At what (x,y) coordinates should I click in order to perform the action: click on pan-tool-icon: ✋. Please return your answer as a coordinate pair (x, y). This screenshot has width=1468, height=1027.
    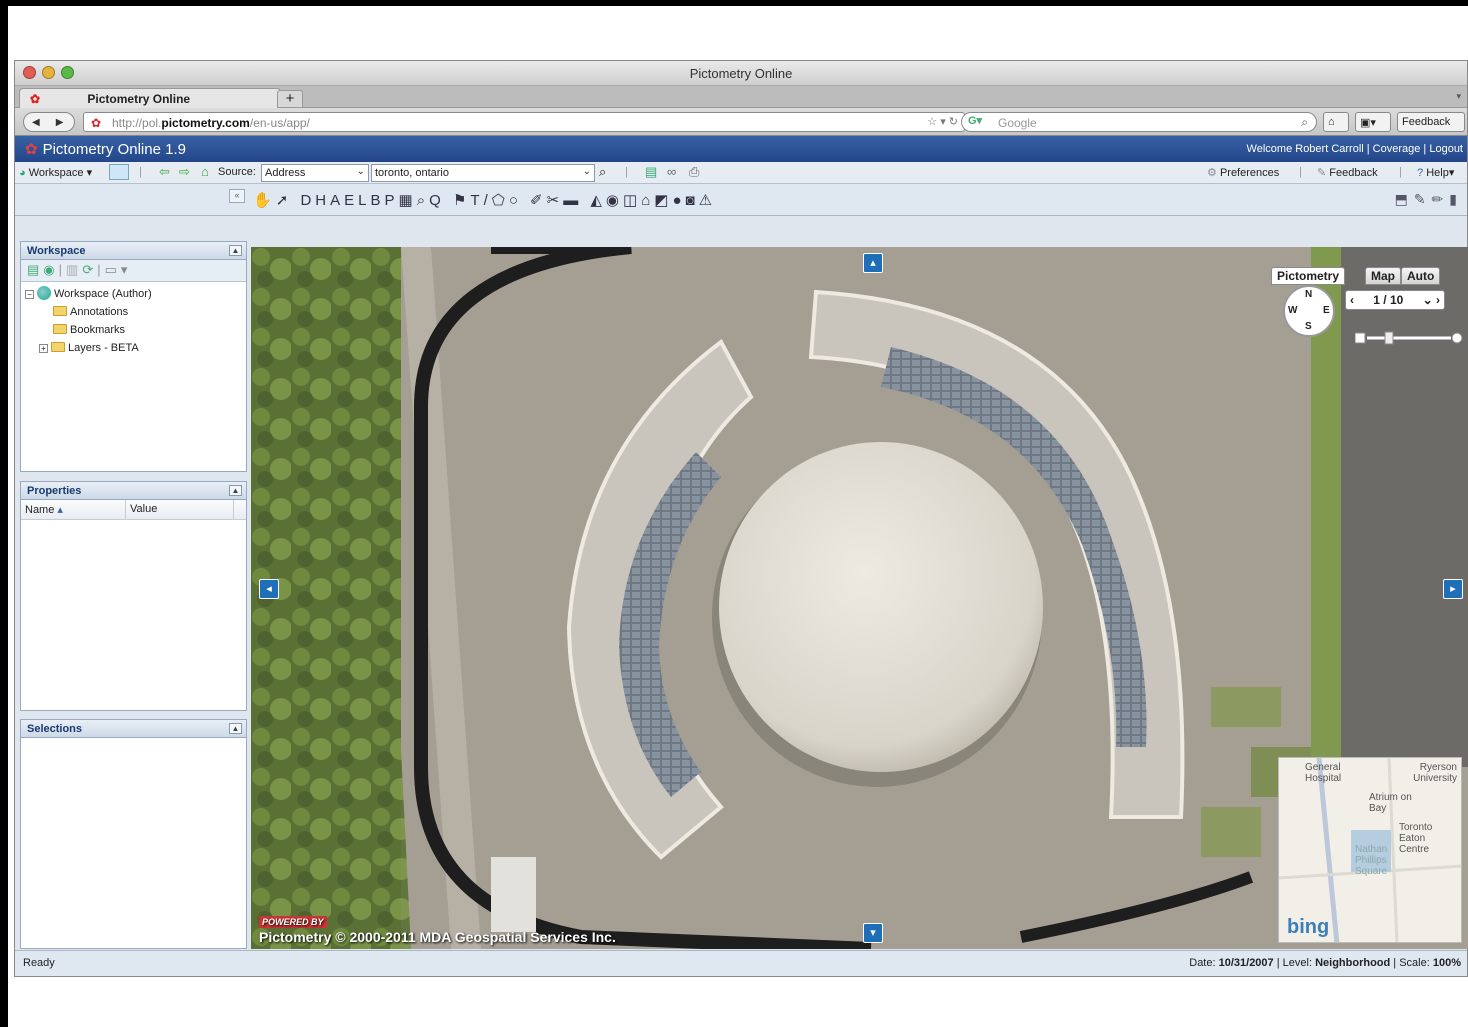
    Looking at the image, I should click on (264, 200).